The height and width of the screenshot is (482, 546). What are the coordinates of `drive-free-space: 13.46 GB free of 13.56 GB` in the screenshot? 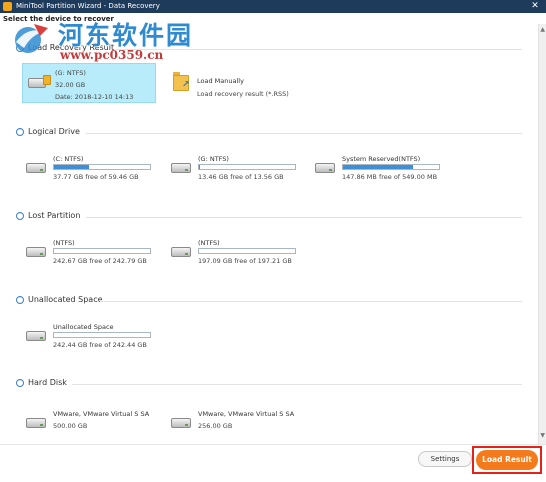 It's located at (241, 177).